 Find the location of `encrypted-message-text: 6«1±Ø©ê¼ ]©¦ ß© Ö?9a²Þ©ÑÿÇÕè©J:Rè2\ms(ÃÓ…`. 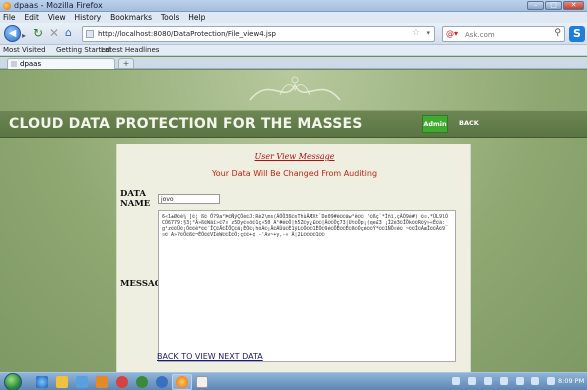

encrypted-message-text: 6«1±Ø©ê¼ ]©¦ ß© Ö?9a²Þ©ÑÿÇÕè©J:Rè2\ms(ÃÓ… is located at coordinates (305, 226).